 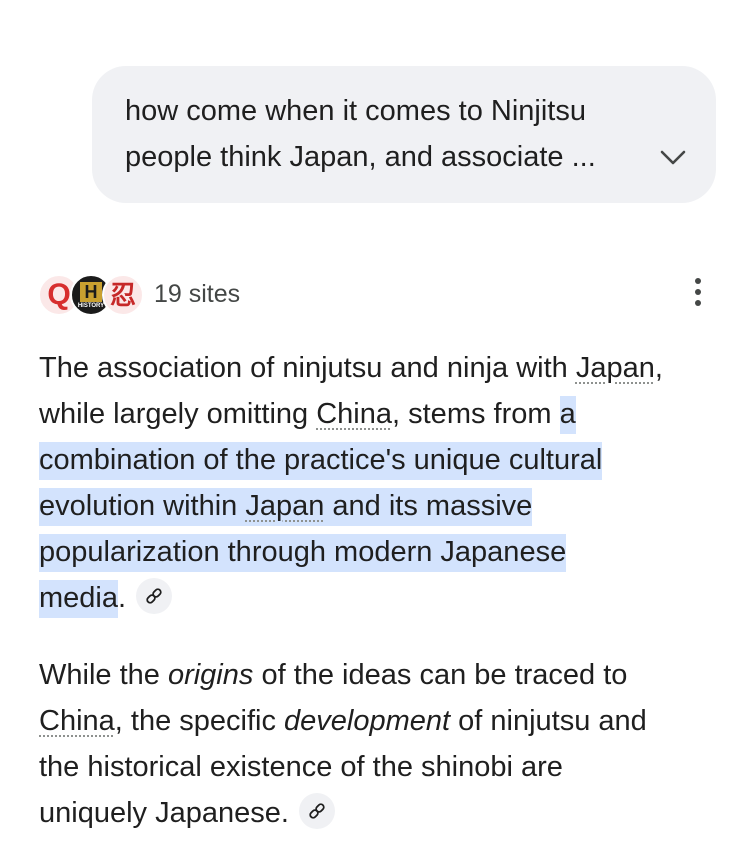 What do you see at coordinates (673, 158) in the screenshot?
I see `chevron-down-icon` at bounding box center [673, 158].